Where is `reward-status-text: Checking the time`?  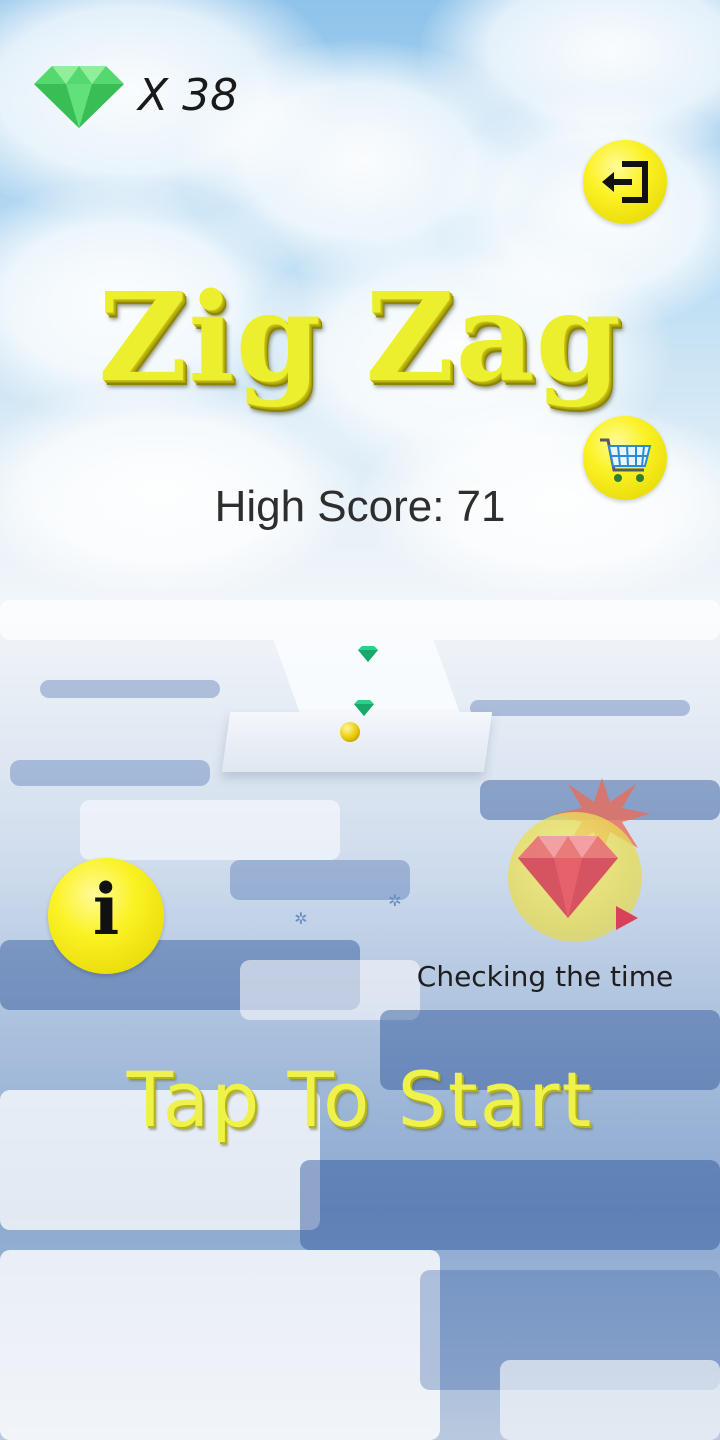 reward-status-text: Checking the time is located at coordinates (545, 976).